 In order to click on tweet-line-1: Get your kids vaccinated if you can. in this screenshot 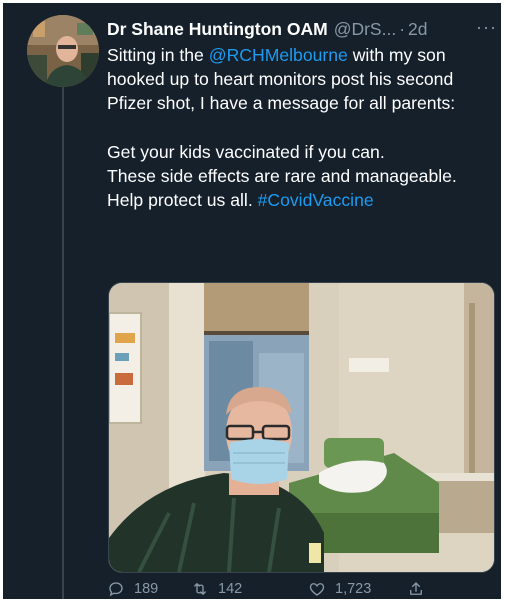, I will do `click(246, 151)`.